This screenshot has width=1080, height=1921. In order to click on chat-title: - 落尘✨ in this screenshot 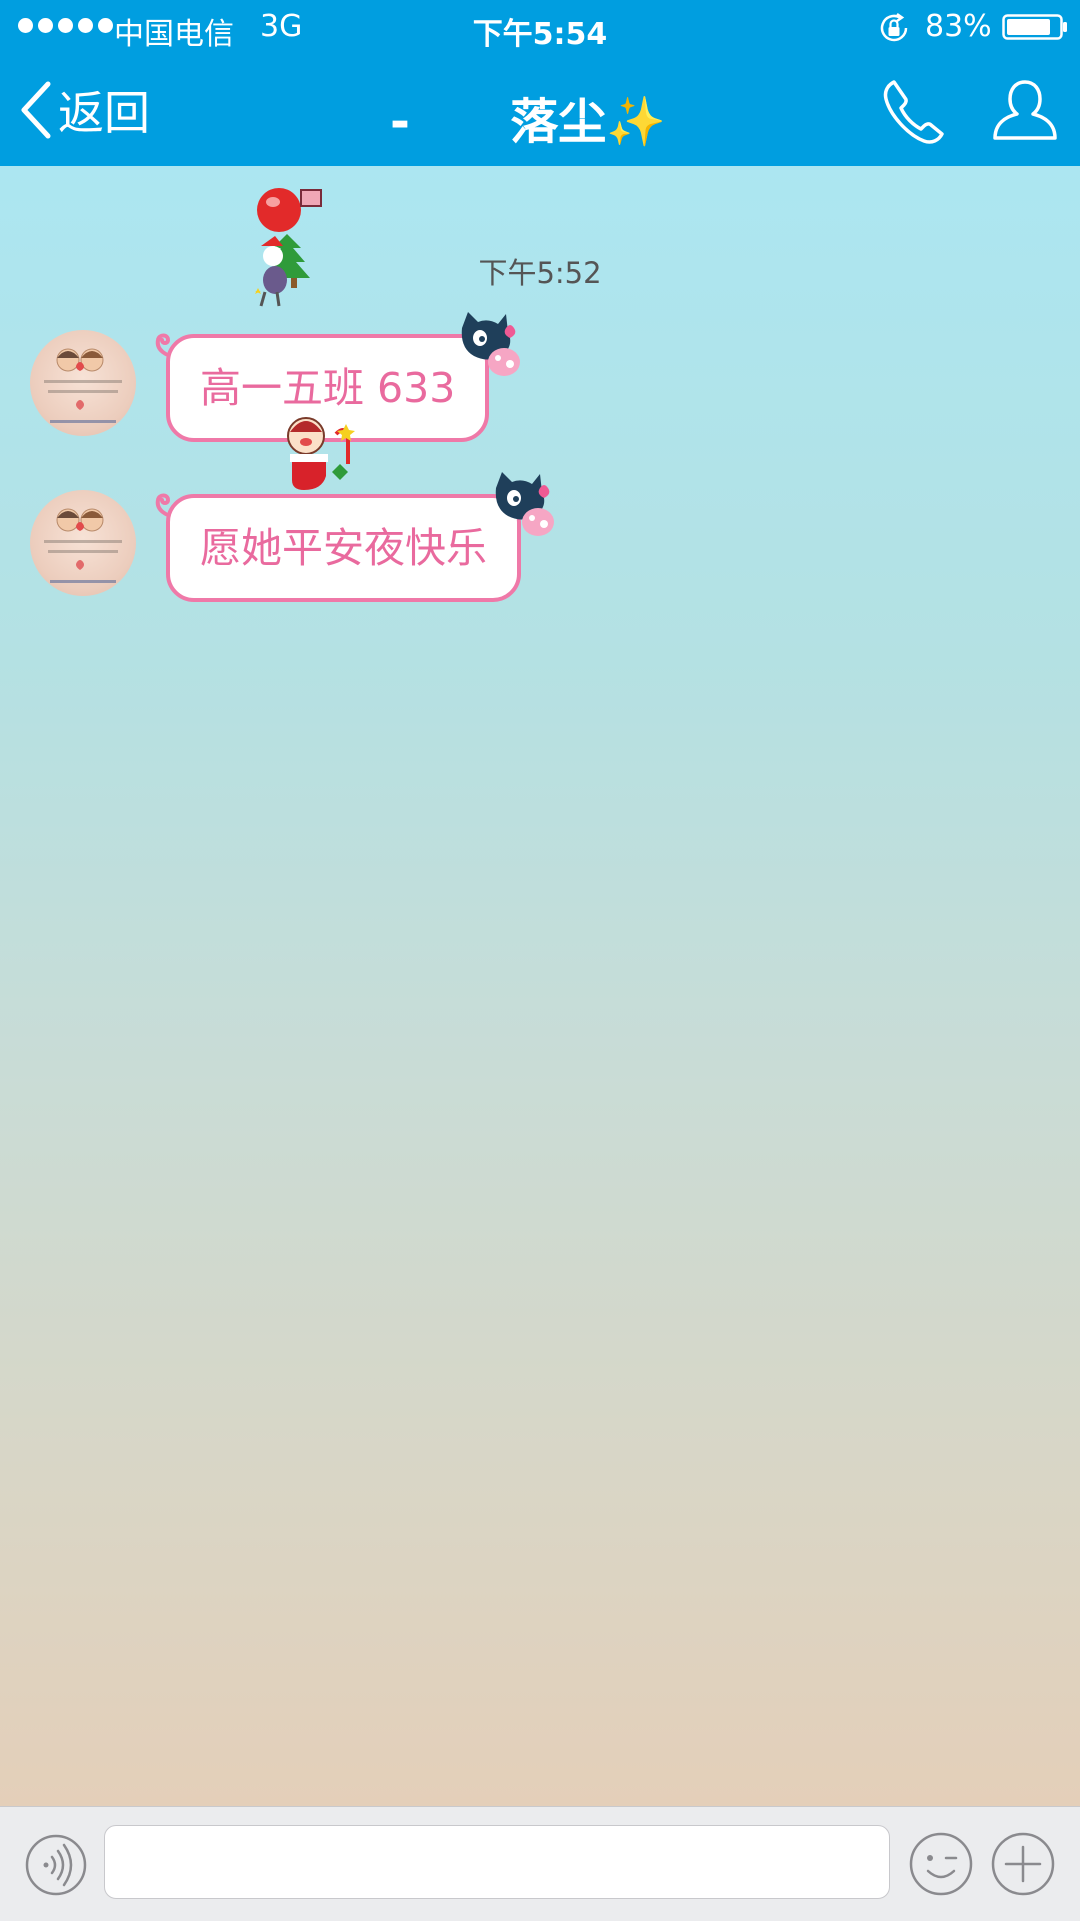, I will do `click(528, 122)`.